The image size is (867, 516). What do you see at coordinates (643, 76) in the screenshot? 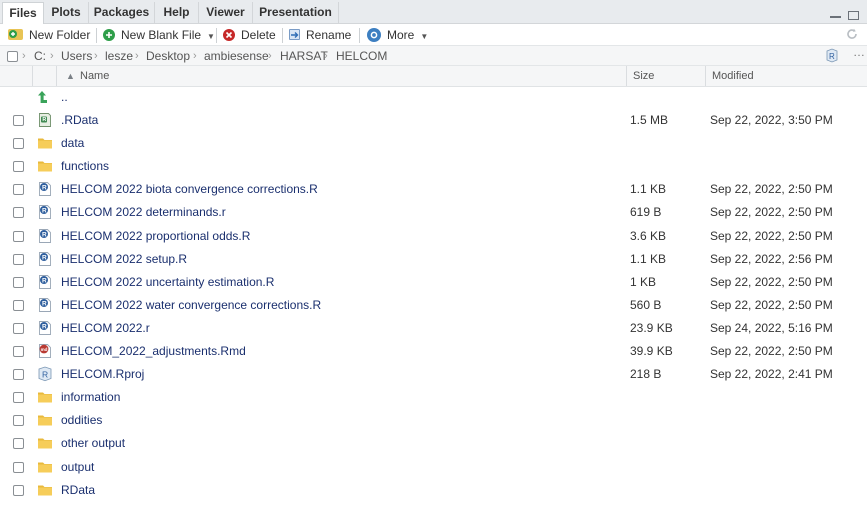
I see `column-header-size: Size` at bounding box center [643, 76].